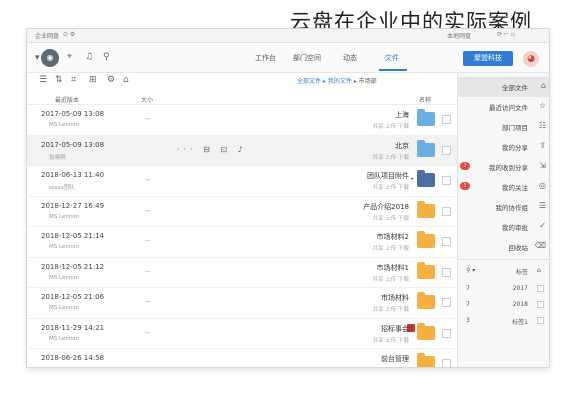  Describe the element at coordinates (503, 207) in the screenshot. I see `sidebar-item: 我的协作组 ☰` at that location.